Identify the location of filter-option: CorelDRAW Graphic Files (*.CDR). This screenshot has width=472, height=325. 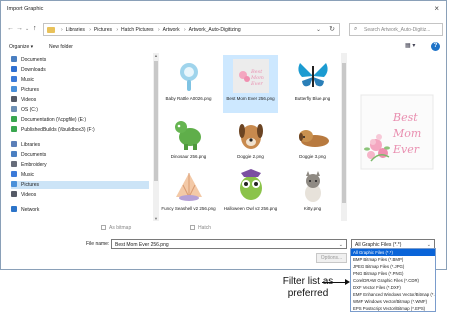
(393, 280).